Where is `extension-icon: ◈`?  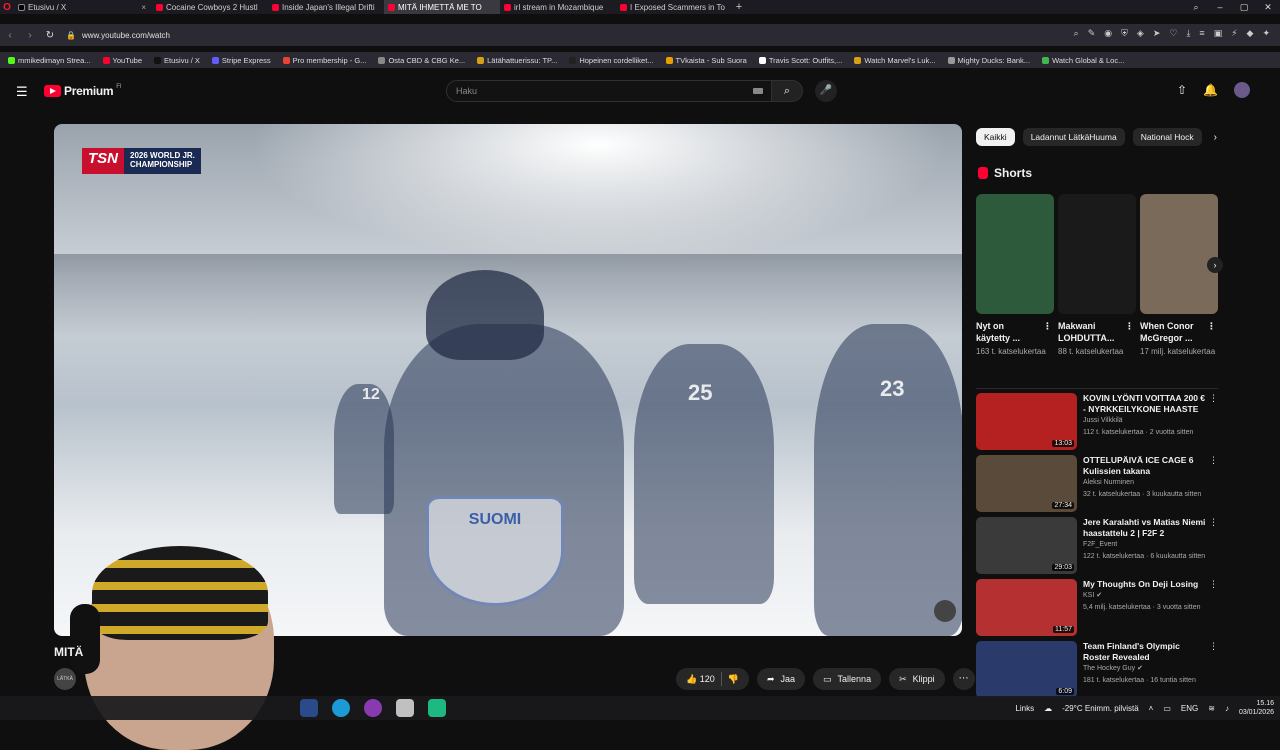
extension-icon: ◈ is located at coordinates (1140, 33).